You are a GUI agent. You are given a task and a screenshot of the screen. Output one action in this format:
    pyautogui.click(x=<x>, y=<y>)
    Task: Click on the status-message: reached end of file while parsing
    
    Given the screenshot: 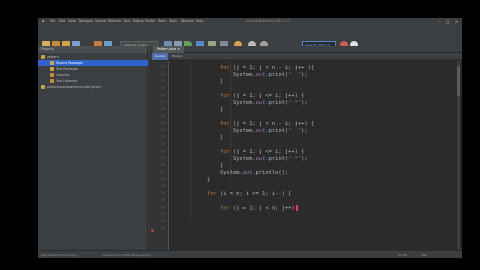 What is the action you would take?
    pyautogui.click(x=127, y=255)
    